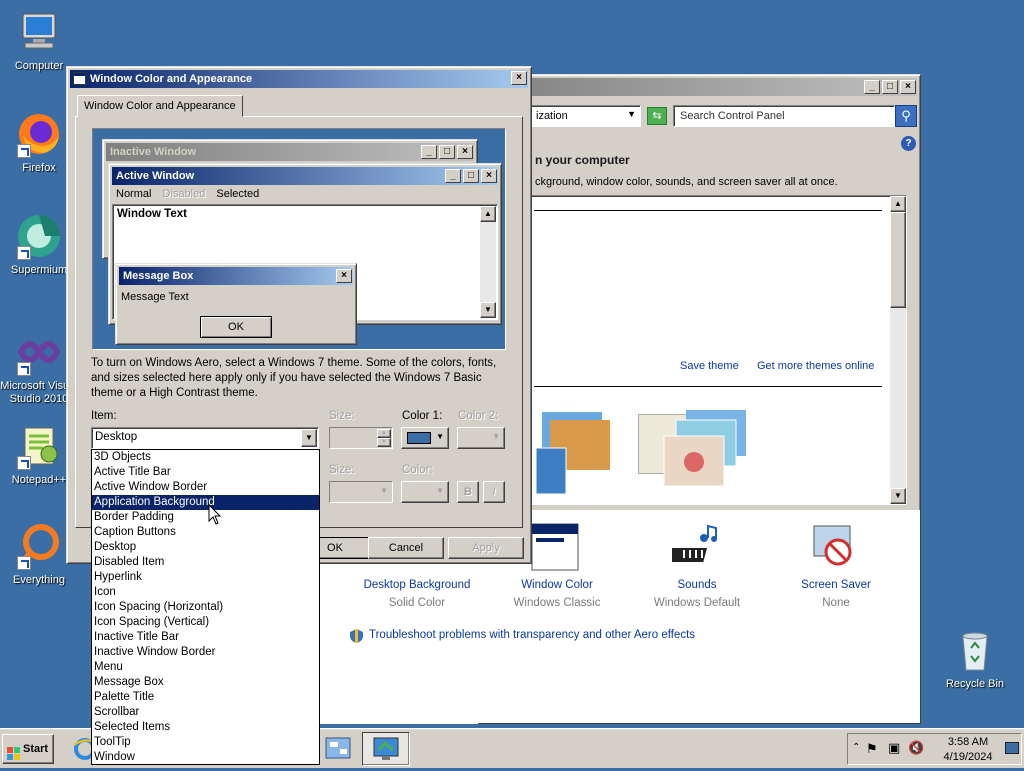 The width and height of the screenshot is (1024, 771). What do you see at coordinates (39, 40) in the screenshot?
I see `desktop-icon-computer: Computer` at bounding box center [39, 40].